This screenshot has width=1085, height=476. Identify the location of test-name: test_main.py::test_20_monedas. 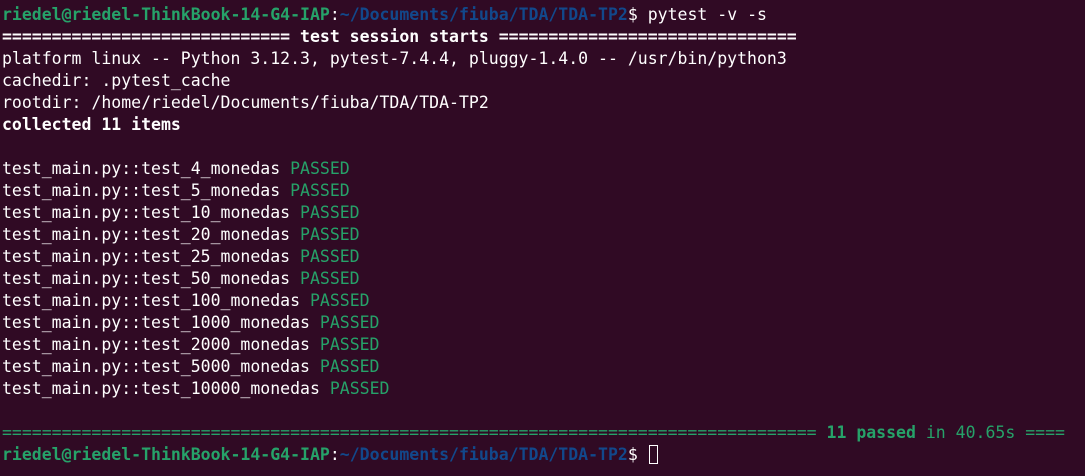
(151, 234).